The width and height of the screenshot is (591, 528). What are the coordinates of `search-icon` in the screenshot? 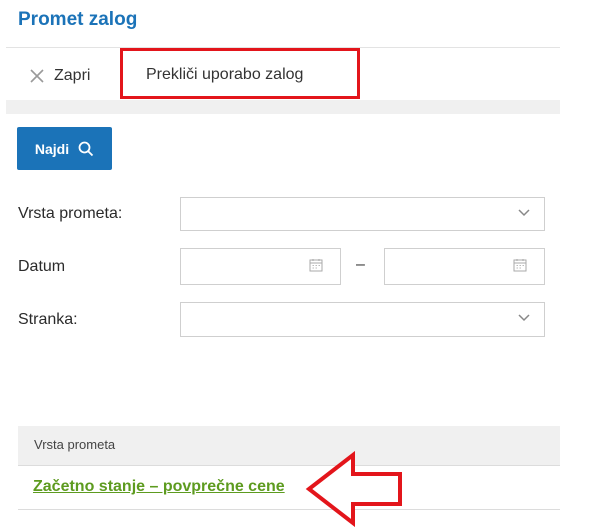 It's located at (86, 148).